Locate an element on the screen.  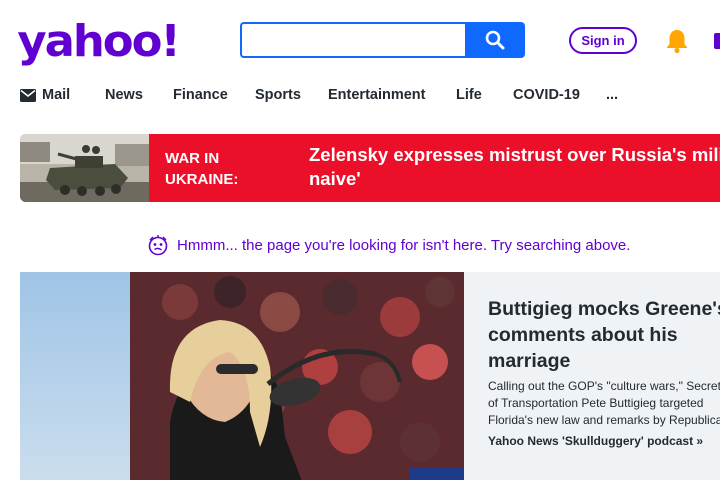
search-bar is located at coordinates (382, 40).